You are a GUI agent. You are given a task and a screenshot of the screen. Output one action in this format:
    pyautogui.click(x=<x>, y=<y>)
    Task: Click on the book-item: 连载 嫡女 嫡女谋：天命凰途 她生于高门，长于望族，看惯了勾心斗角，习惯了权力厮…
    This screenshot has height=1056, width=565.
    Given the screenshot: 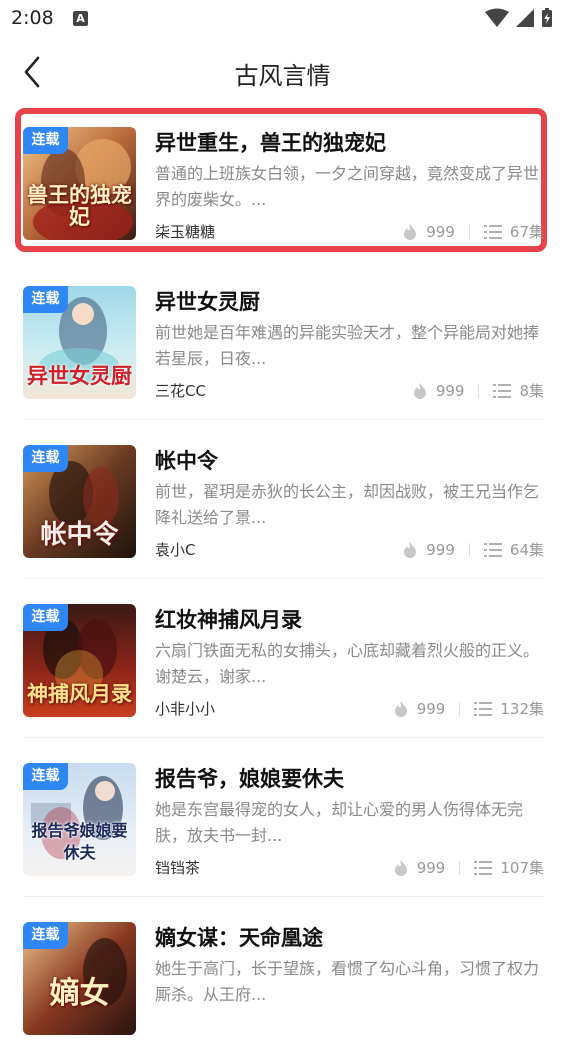 What is the action you would take?
    pyautogui.click(x=282, y=981)
    